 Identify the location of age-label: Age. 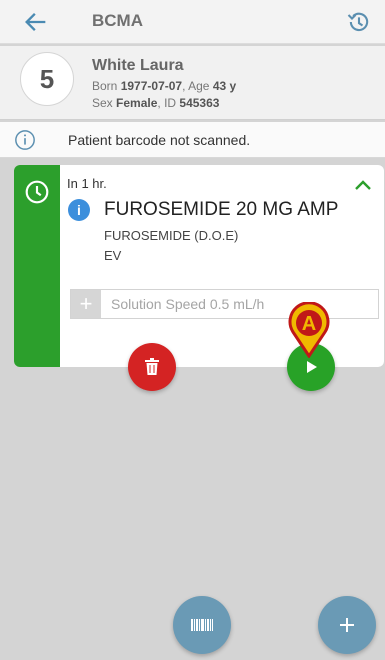
(199, 86).